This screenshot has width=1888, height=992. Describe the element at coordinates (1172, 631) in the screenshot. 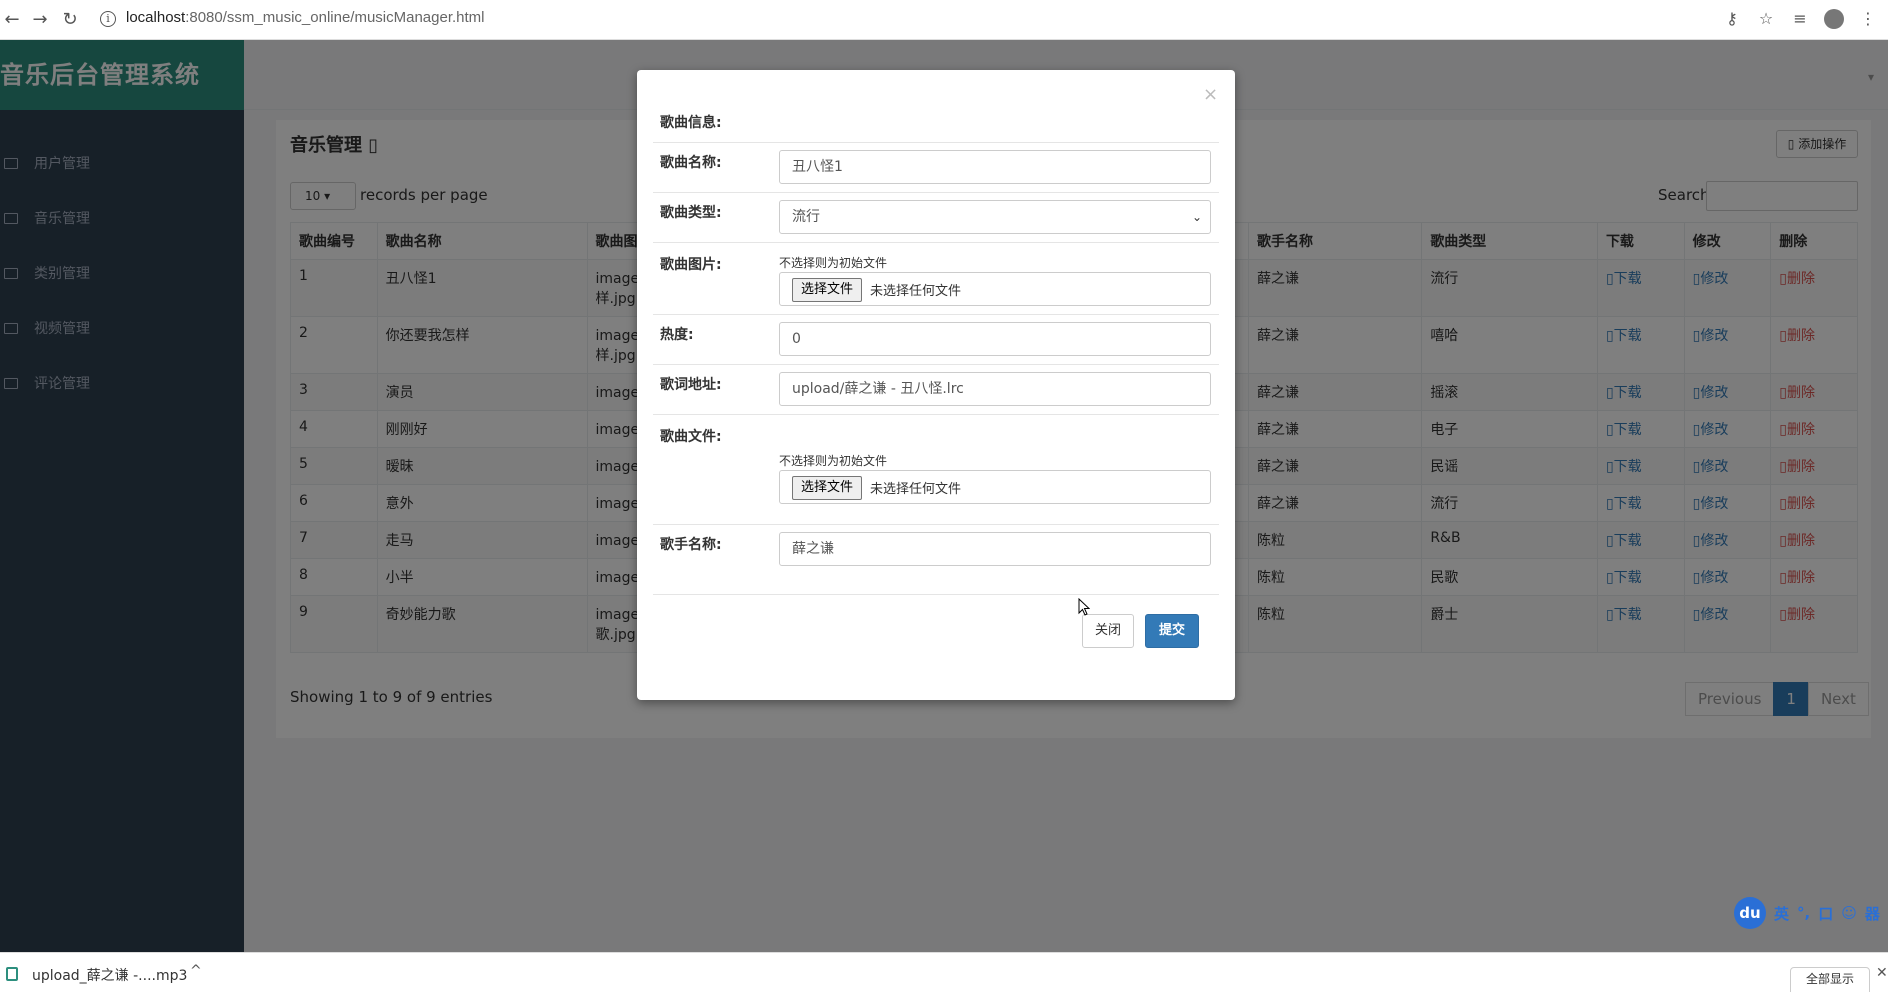

I see `submit-button: 提交` at that location.